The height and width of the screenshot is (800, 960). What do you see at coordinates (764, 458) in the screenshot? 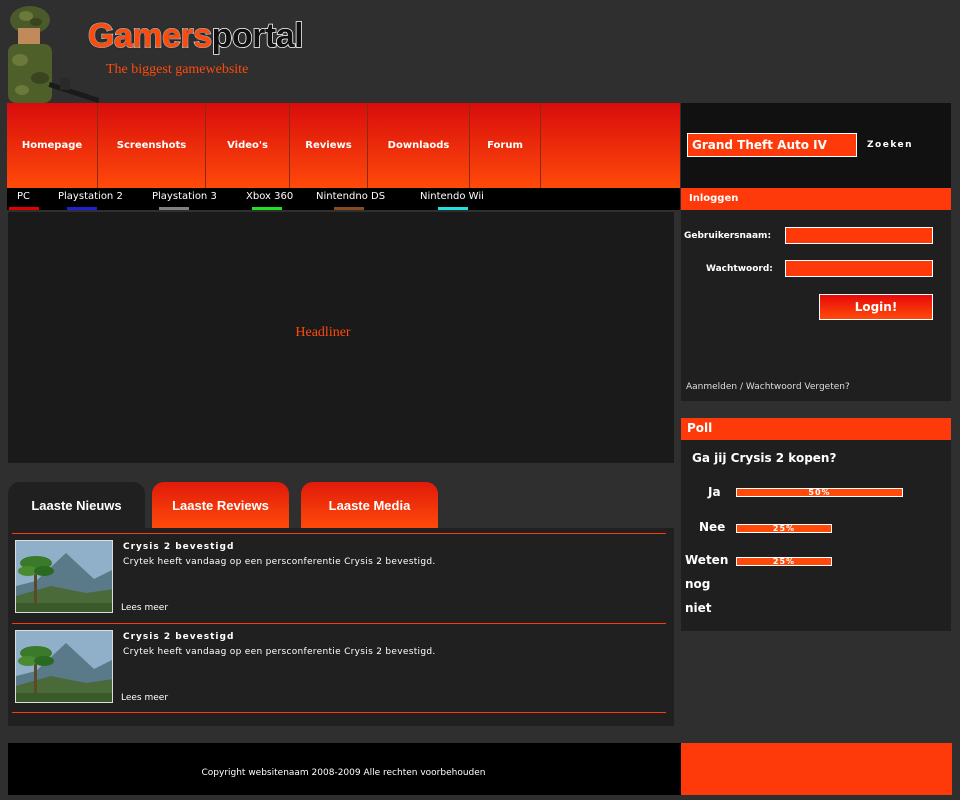
I see `poll-question: Ga jij Crysis 2 kopen?` at bounding box center [764, 458].